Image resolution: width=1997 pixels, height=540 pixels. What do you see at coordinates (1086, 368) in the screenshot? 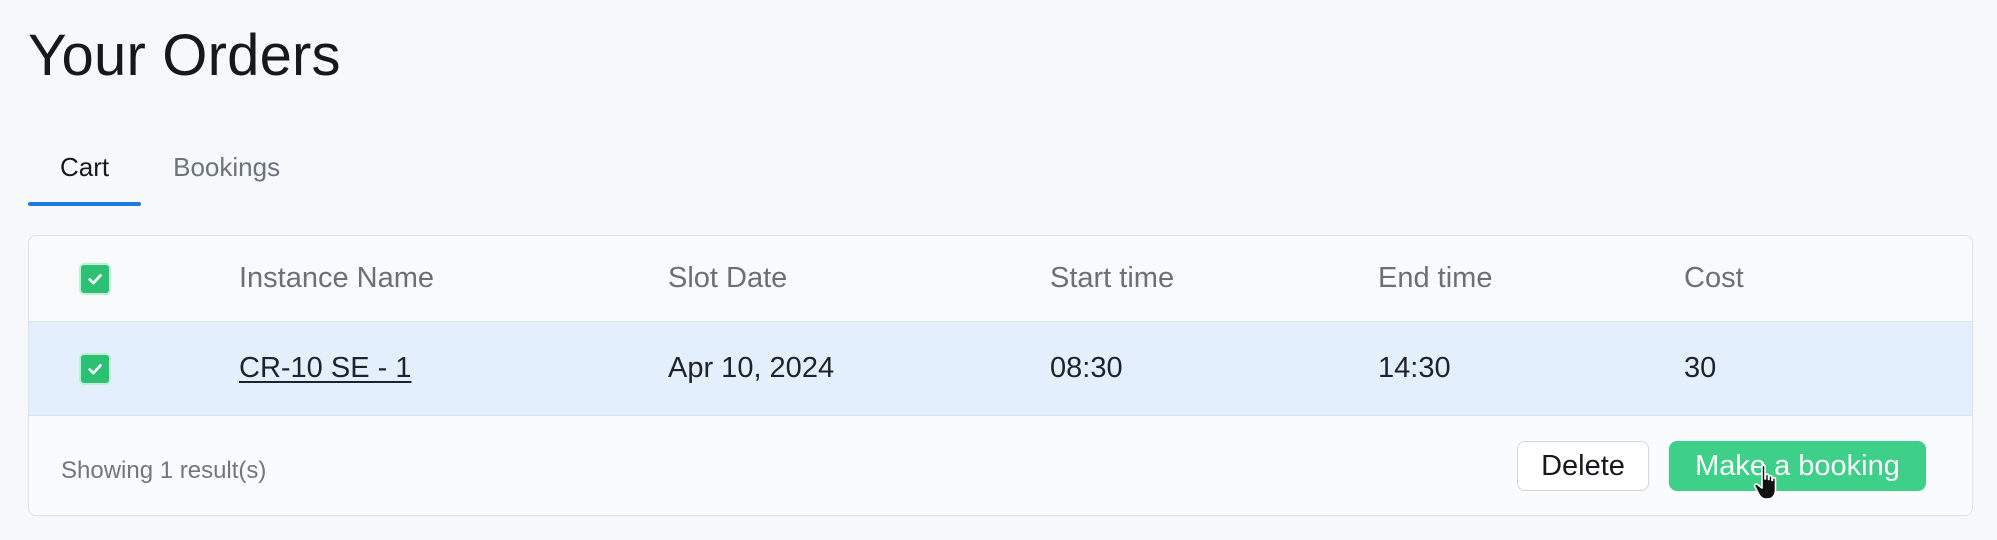
I see `start-time-cell: 08:30` at bounding box center [1086, 368].